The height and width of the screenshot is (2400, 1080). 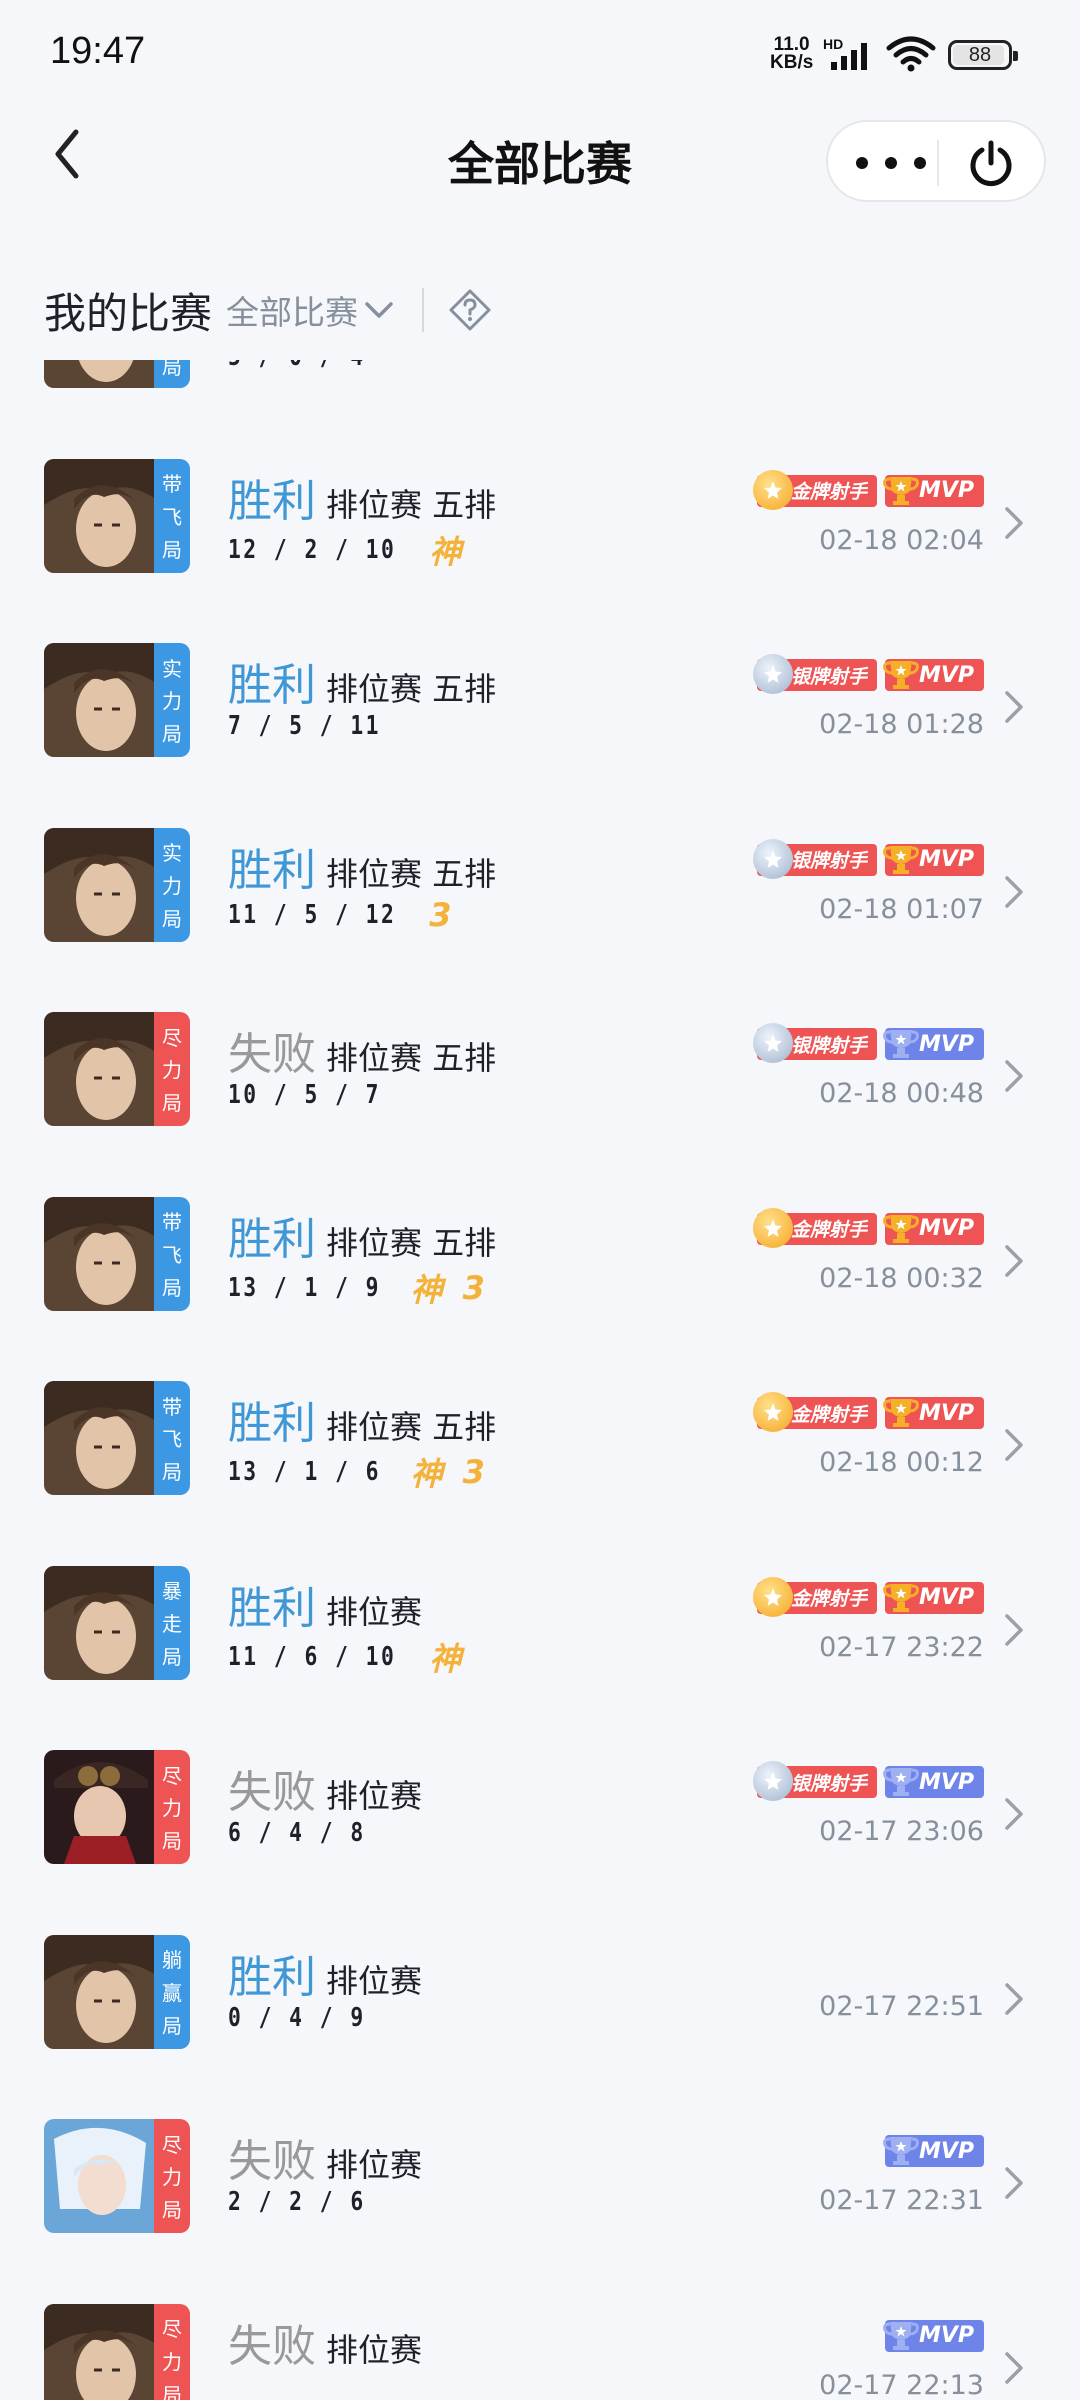 I want to click on network-speed-unit: KB/s, so click(x=792, y=62).